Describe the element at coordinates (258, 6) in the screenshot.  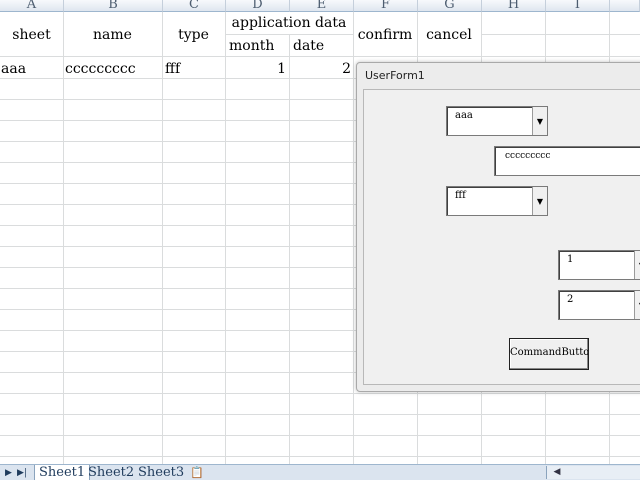
I see `column-header-d: D` at that location.